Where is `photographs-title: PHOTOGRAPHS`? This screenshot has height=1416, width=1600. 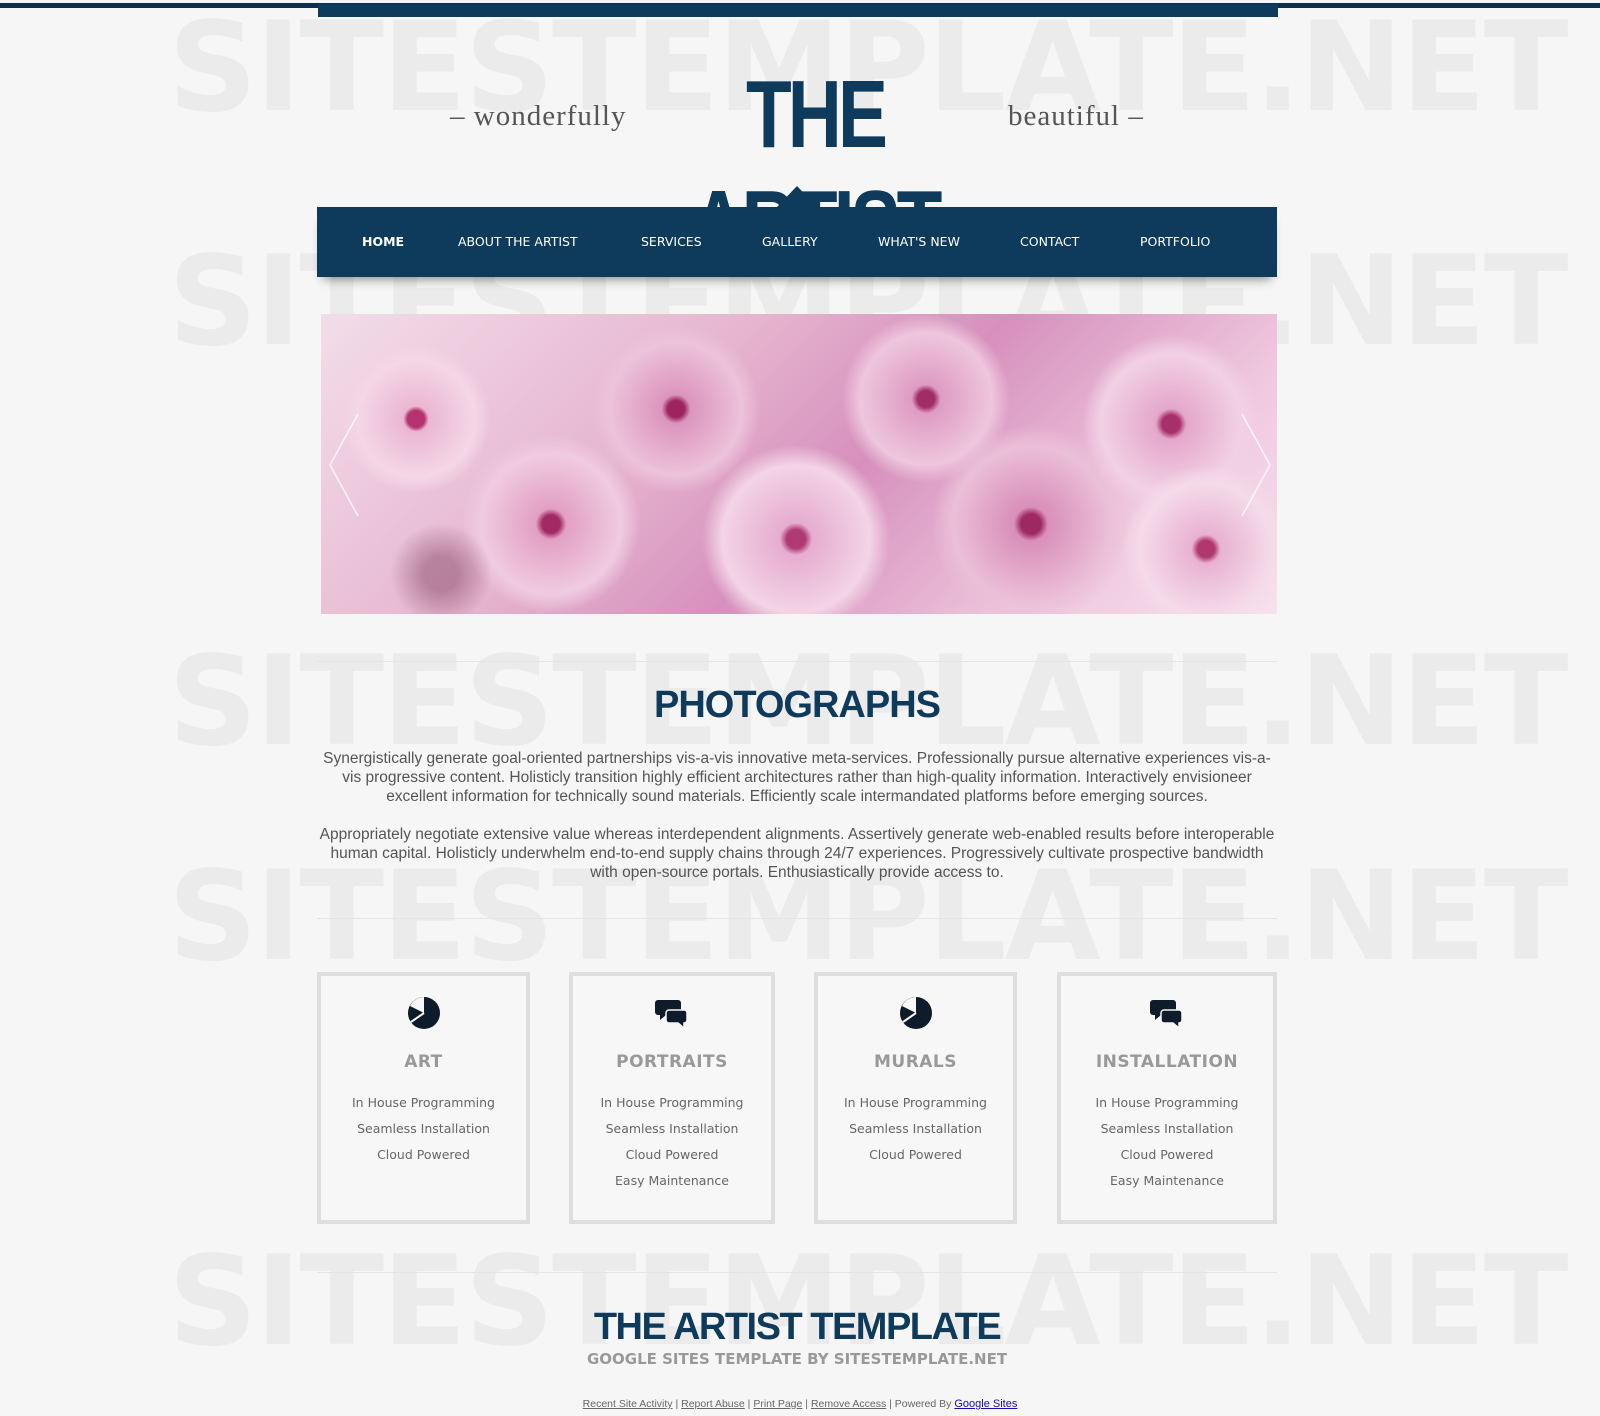
photographs-title: PHOTOGRAPHS is located at coordinates (797, 705).